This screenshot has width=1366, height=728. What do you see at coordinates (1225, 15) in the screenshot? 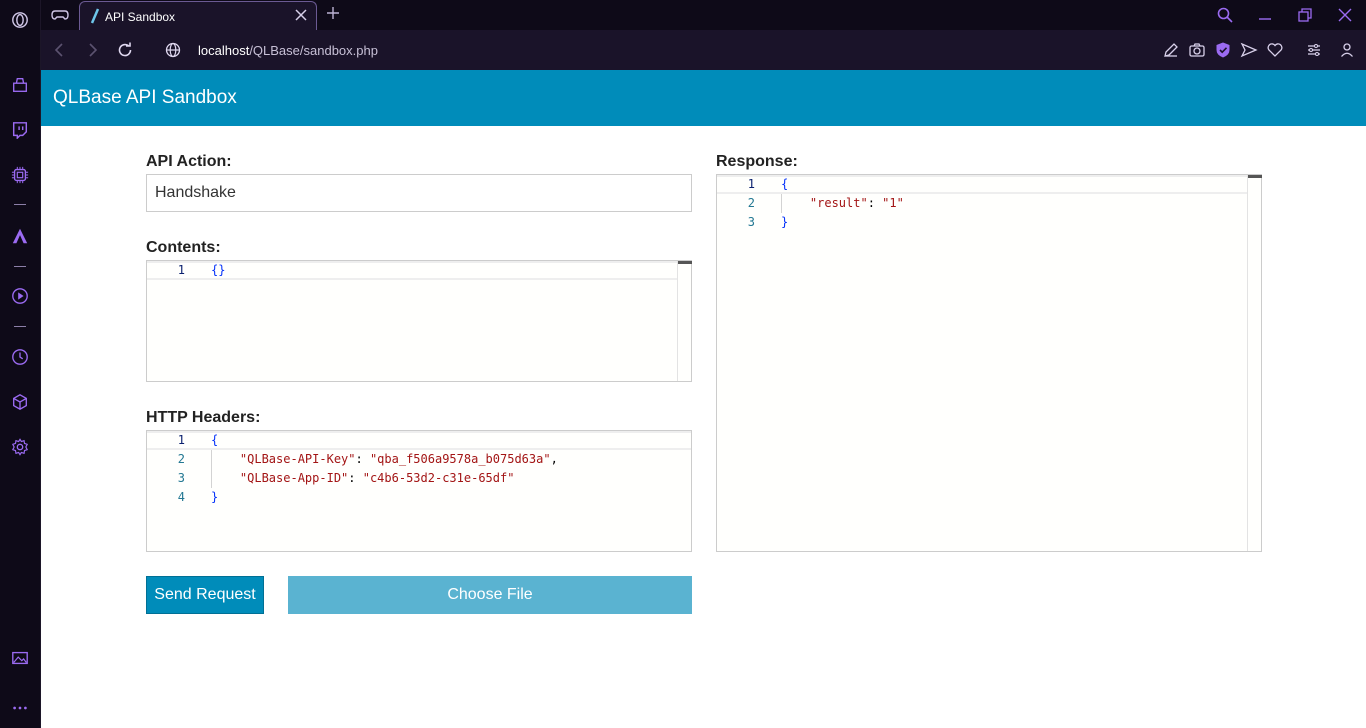
I see `search-tabs-icon` at bounding box center [1225, 15].